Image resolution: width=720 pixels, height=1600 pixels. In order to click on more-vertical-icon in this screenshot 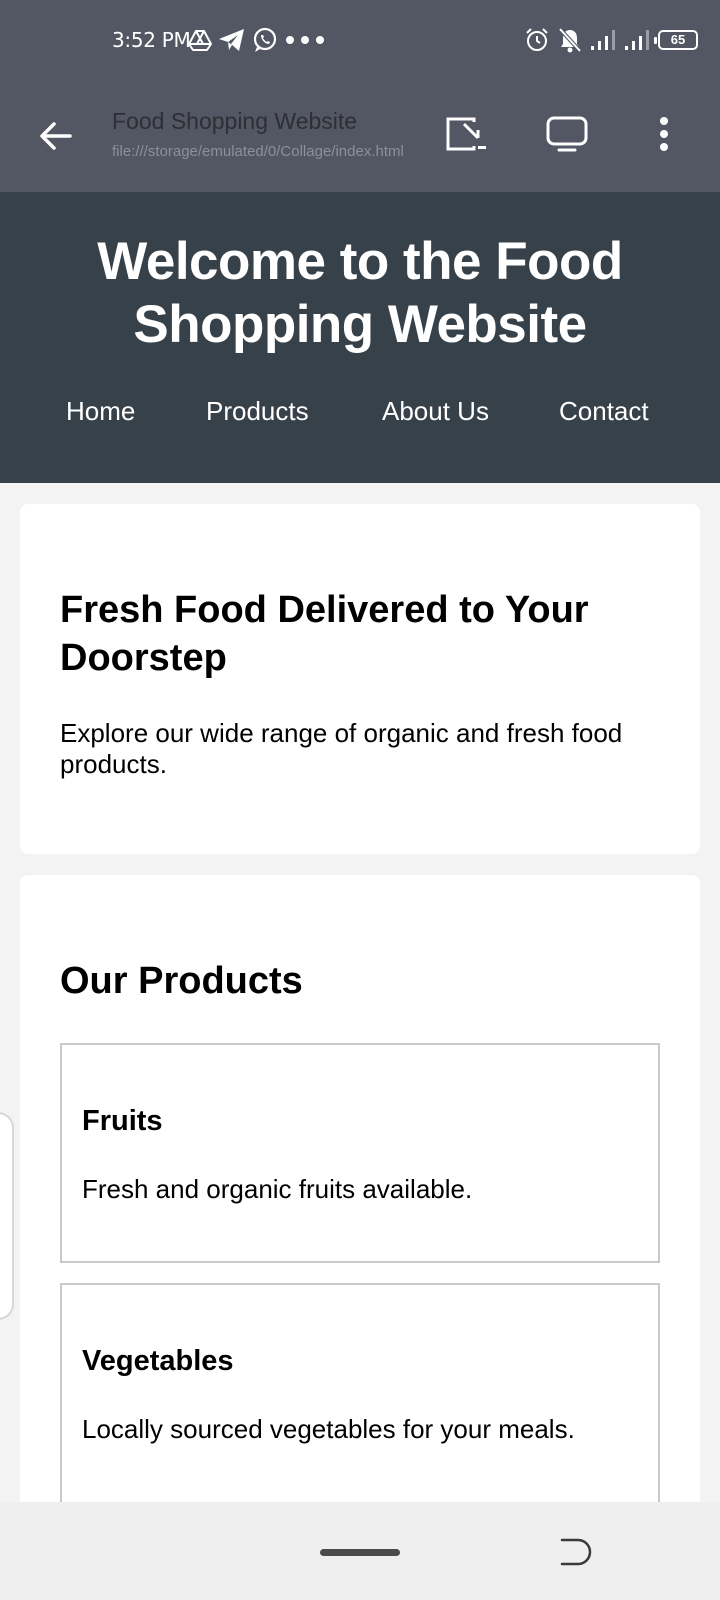, I will do `click(664, 134)`.